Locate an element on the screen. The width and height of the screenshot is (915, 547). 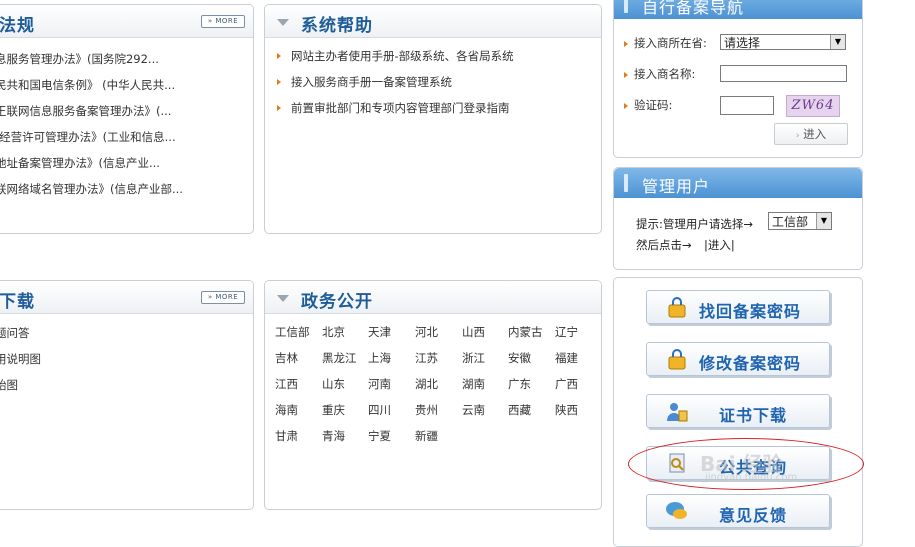
download-item: 题问答 is located at coordinates (15, 333).